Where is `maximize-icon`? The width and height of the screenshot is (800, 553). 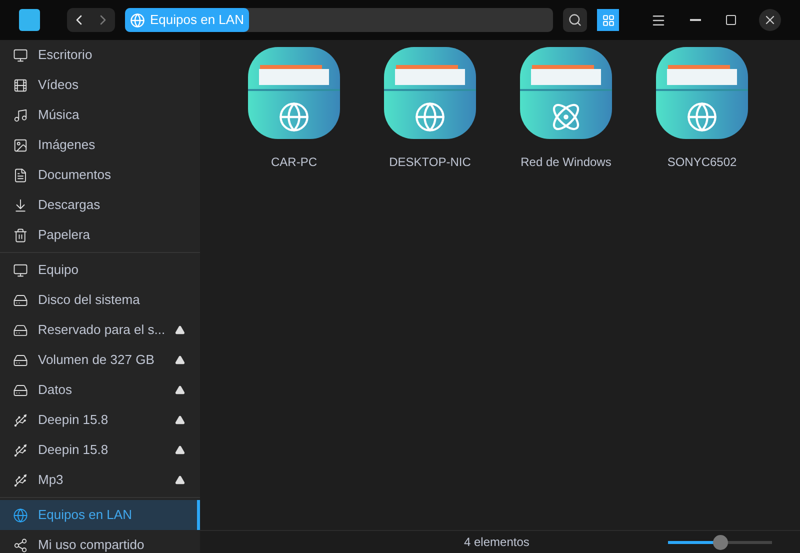
maximize-icon is located at coordinates (731, 20).